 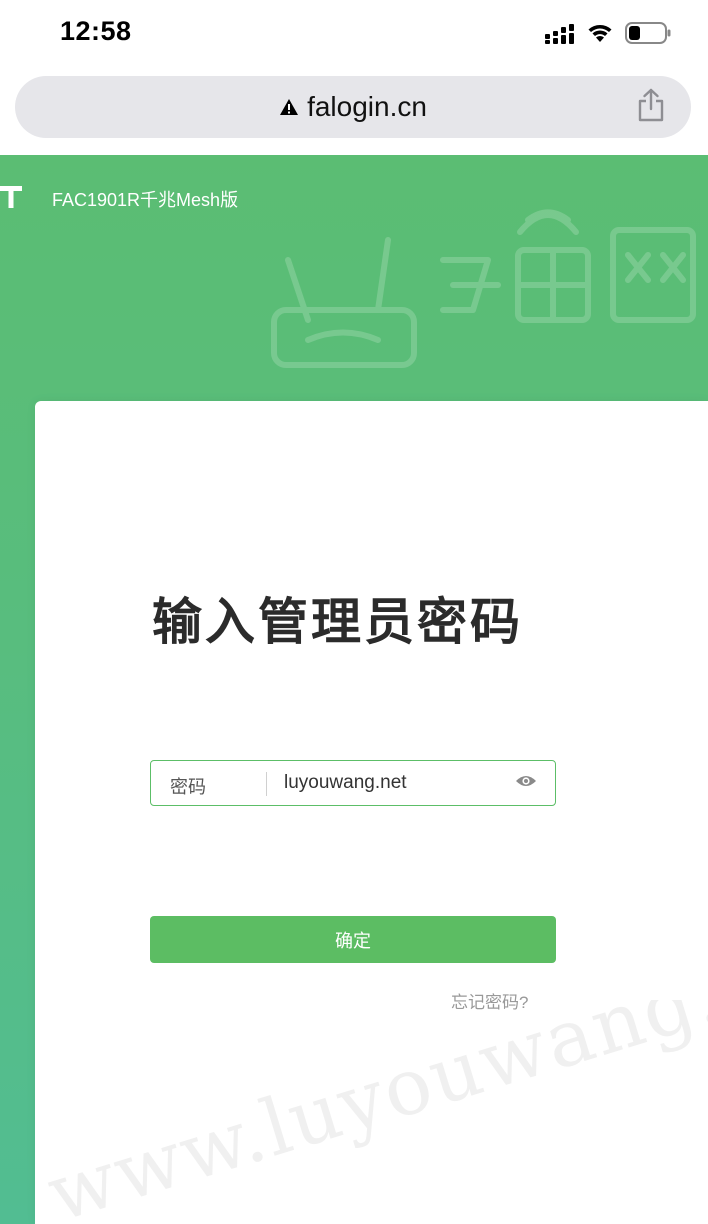 I want to click on address-bar: falogin.cn, so click(x=353, y=107).